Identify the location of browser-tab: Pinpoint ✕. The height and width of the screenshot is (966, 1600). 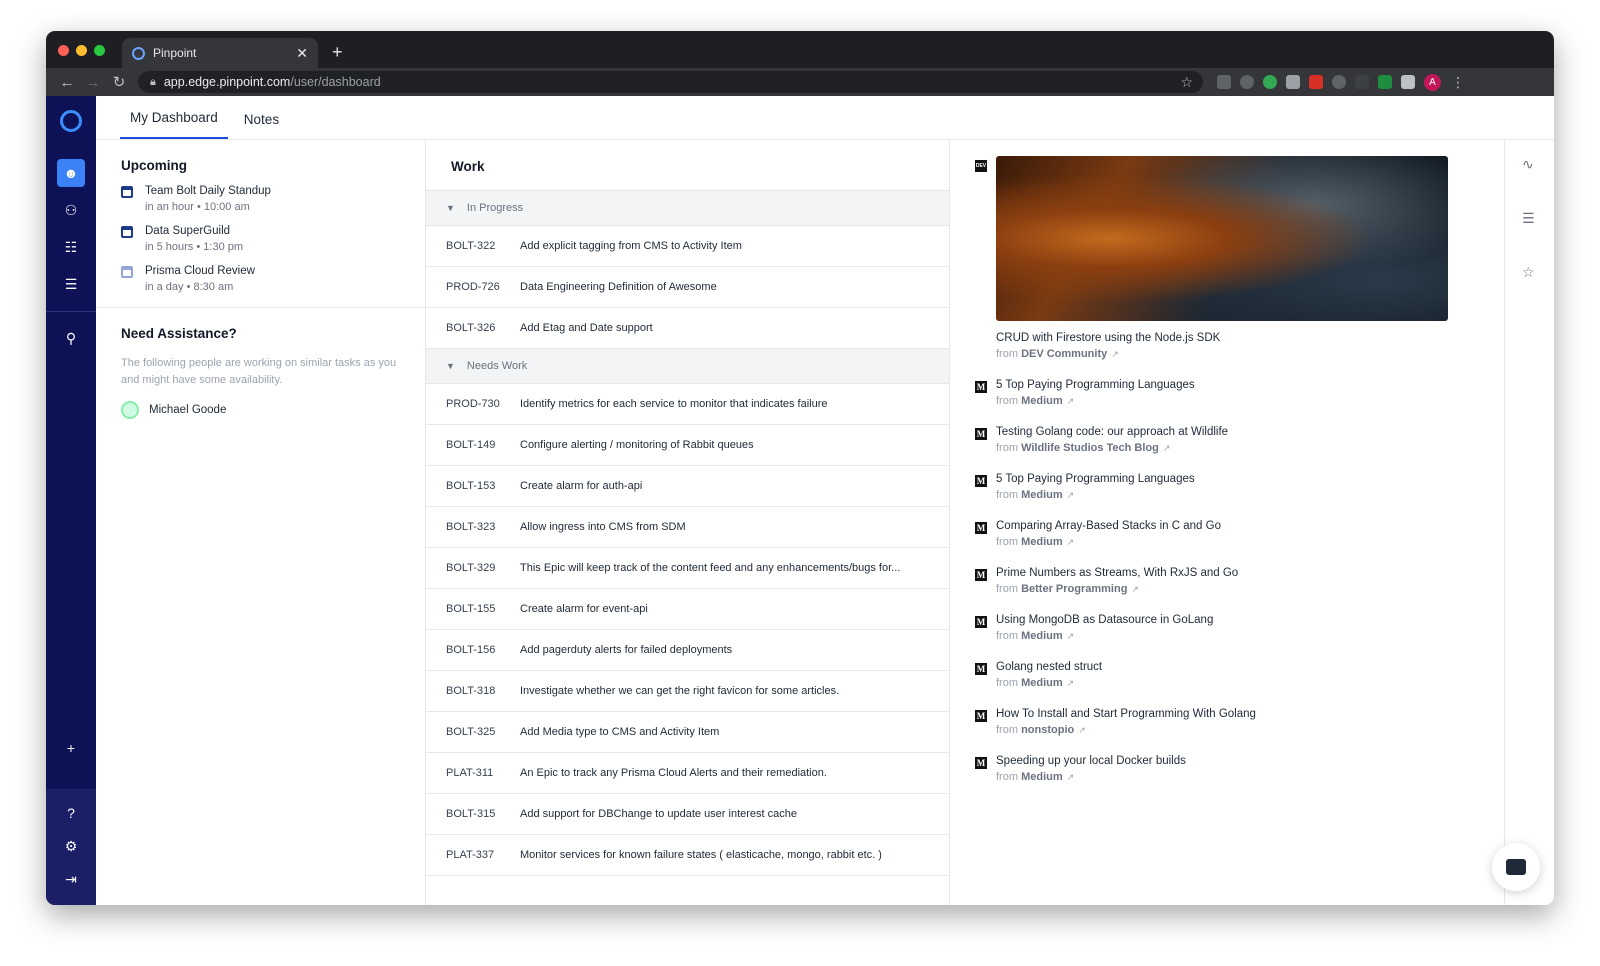
(220, 53).